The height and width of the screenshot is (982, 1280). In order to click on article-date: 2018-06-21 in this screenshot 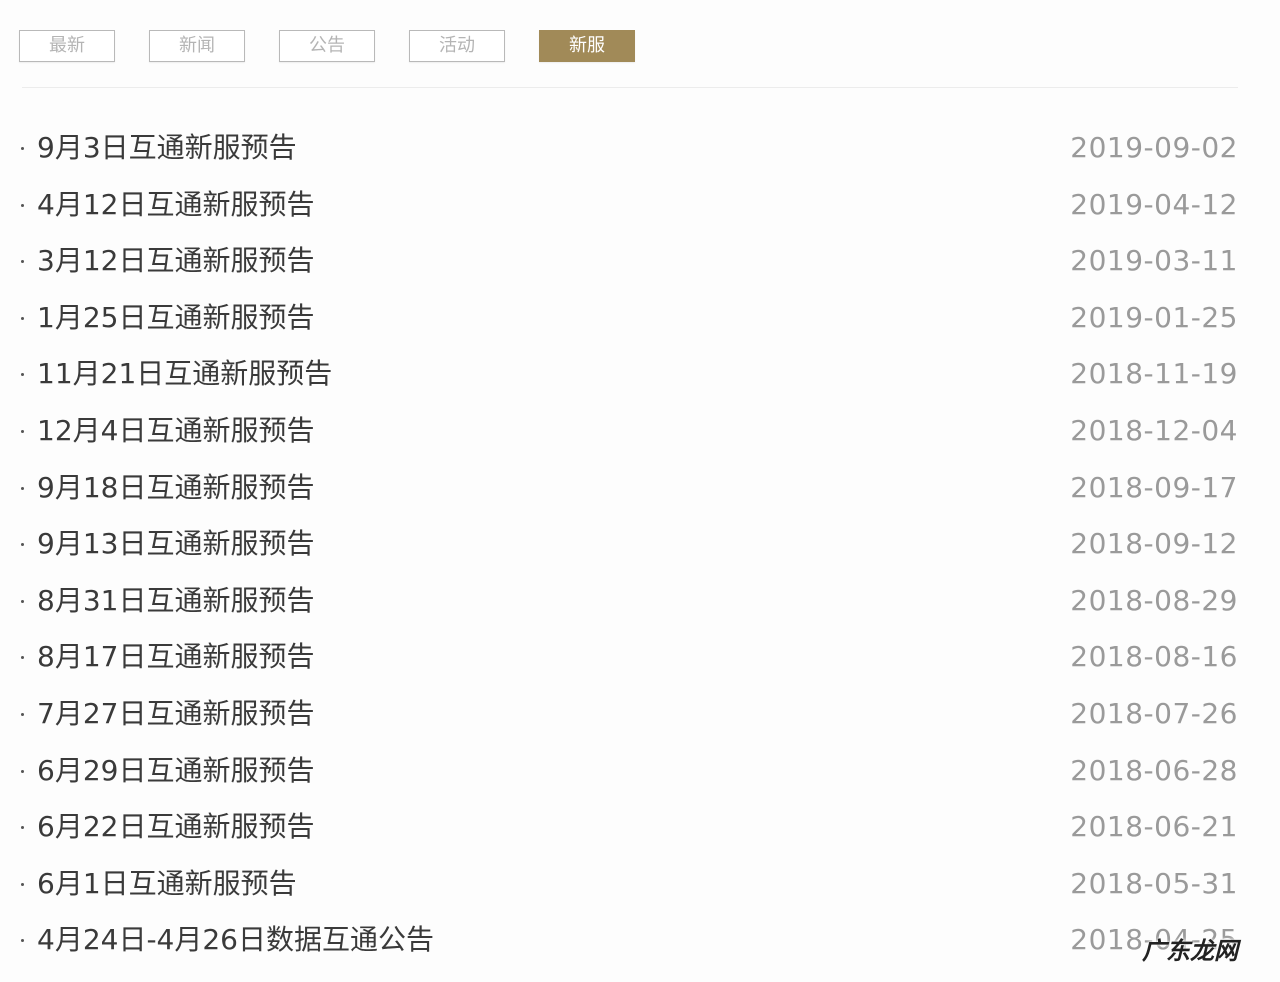, I will do `click(1154, 827)`.